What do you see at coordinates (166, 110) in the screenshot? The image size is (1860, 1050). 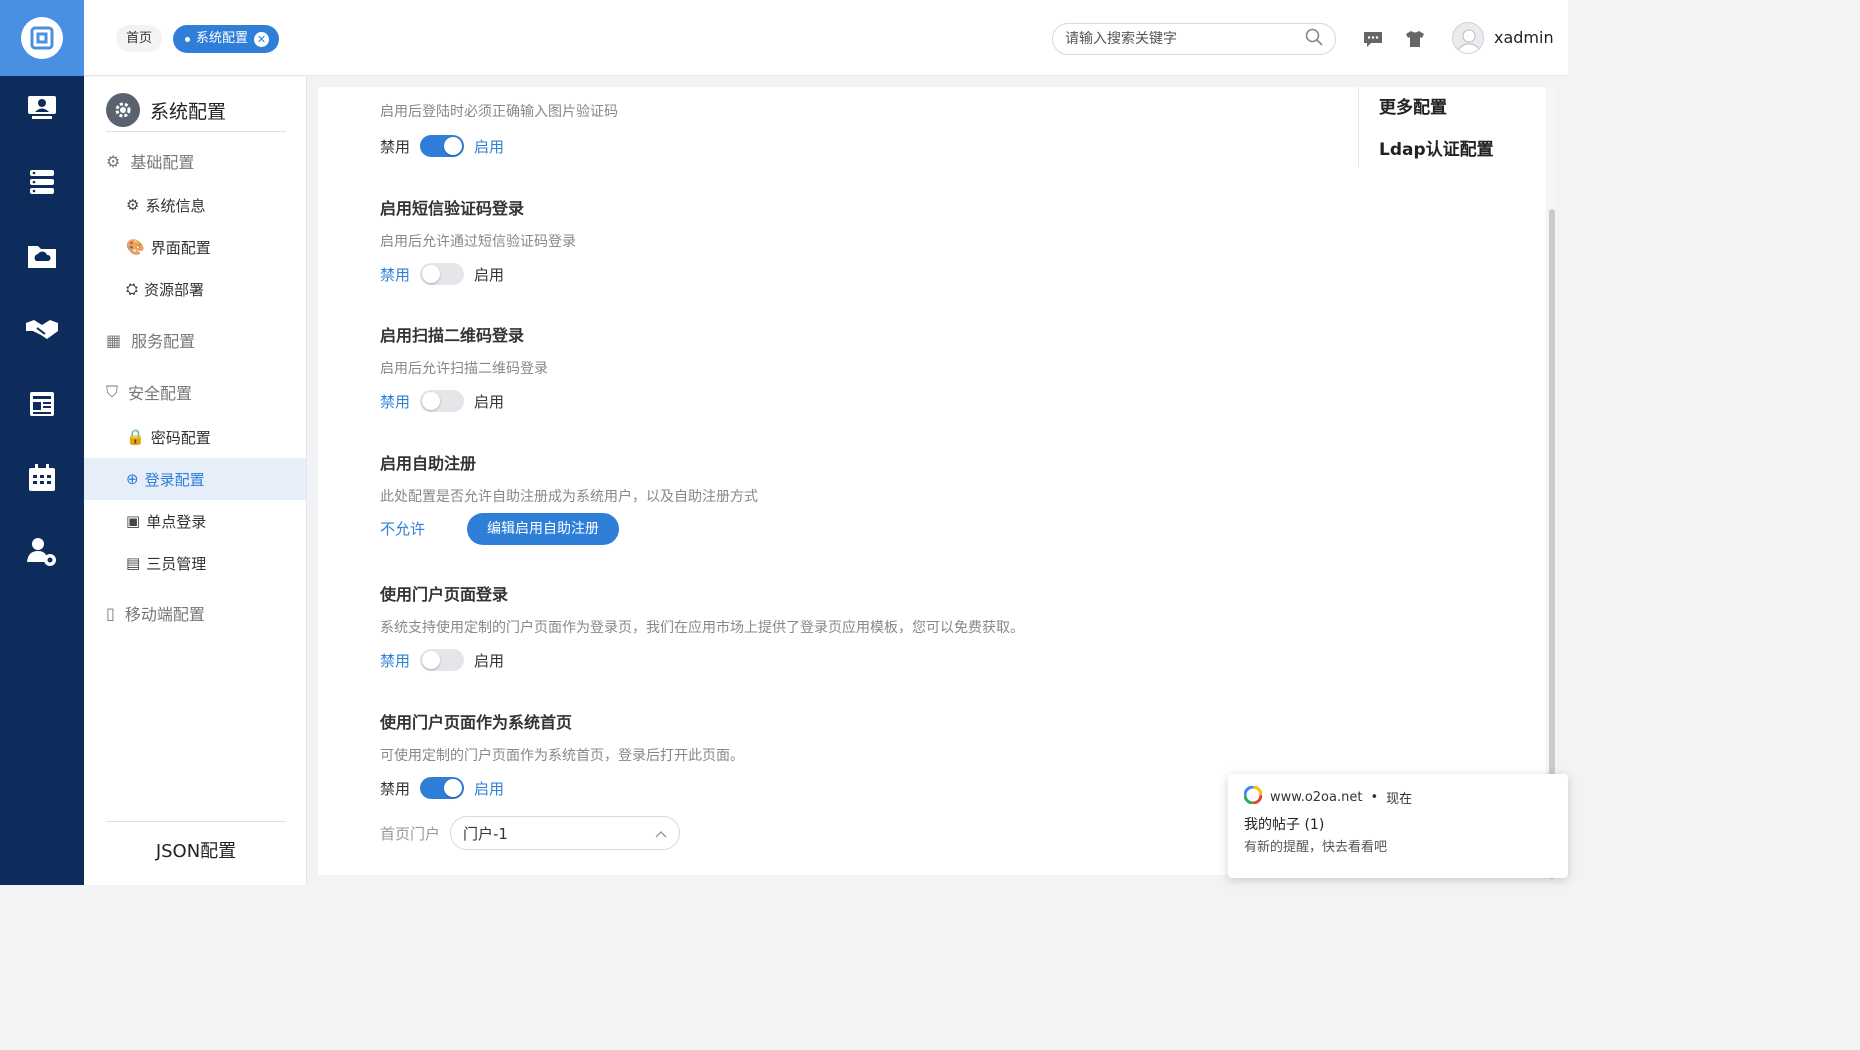 I see `sidebar-title: 系统配置` at bounding box center [166, 110].